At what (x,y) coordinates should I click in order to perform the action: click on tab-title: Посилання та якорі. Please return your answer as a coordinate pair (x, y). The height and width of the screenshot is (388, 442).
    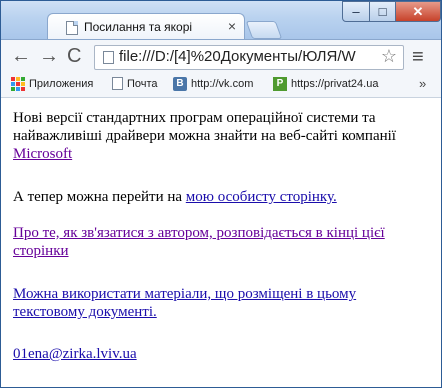
    Looking at the image, I should click on (138, 27).